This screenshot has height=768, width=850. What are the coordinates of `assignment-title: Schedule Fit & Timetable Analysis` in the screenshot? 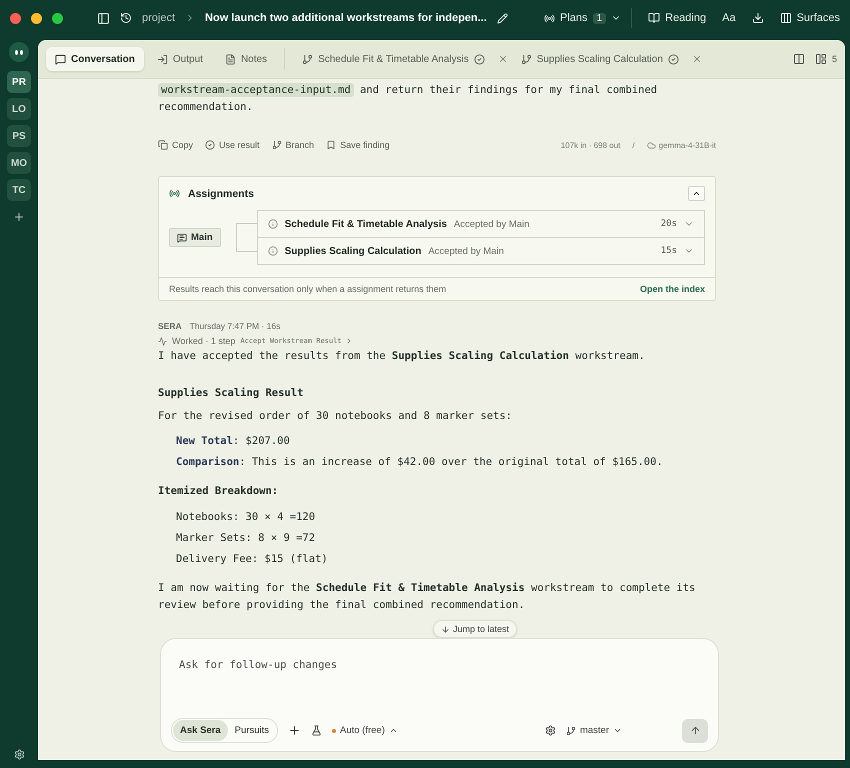 It's located at (365, 224).